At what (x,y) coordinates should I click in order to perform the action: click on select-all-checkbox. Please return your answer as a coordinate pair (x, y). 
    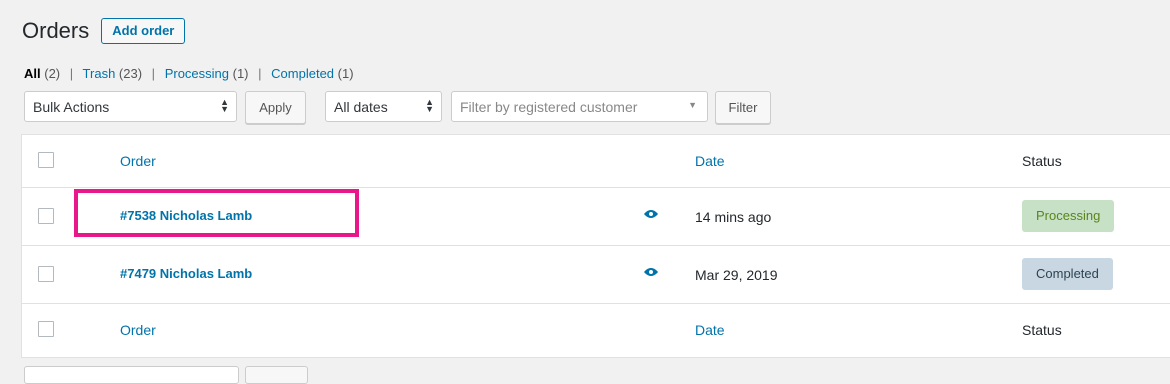
    Looking at the image, I should click on (46, 160).